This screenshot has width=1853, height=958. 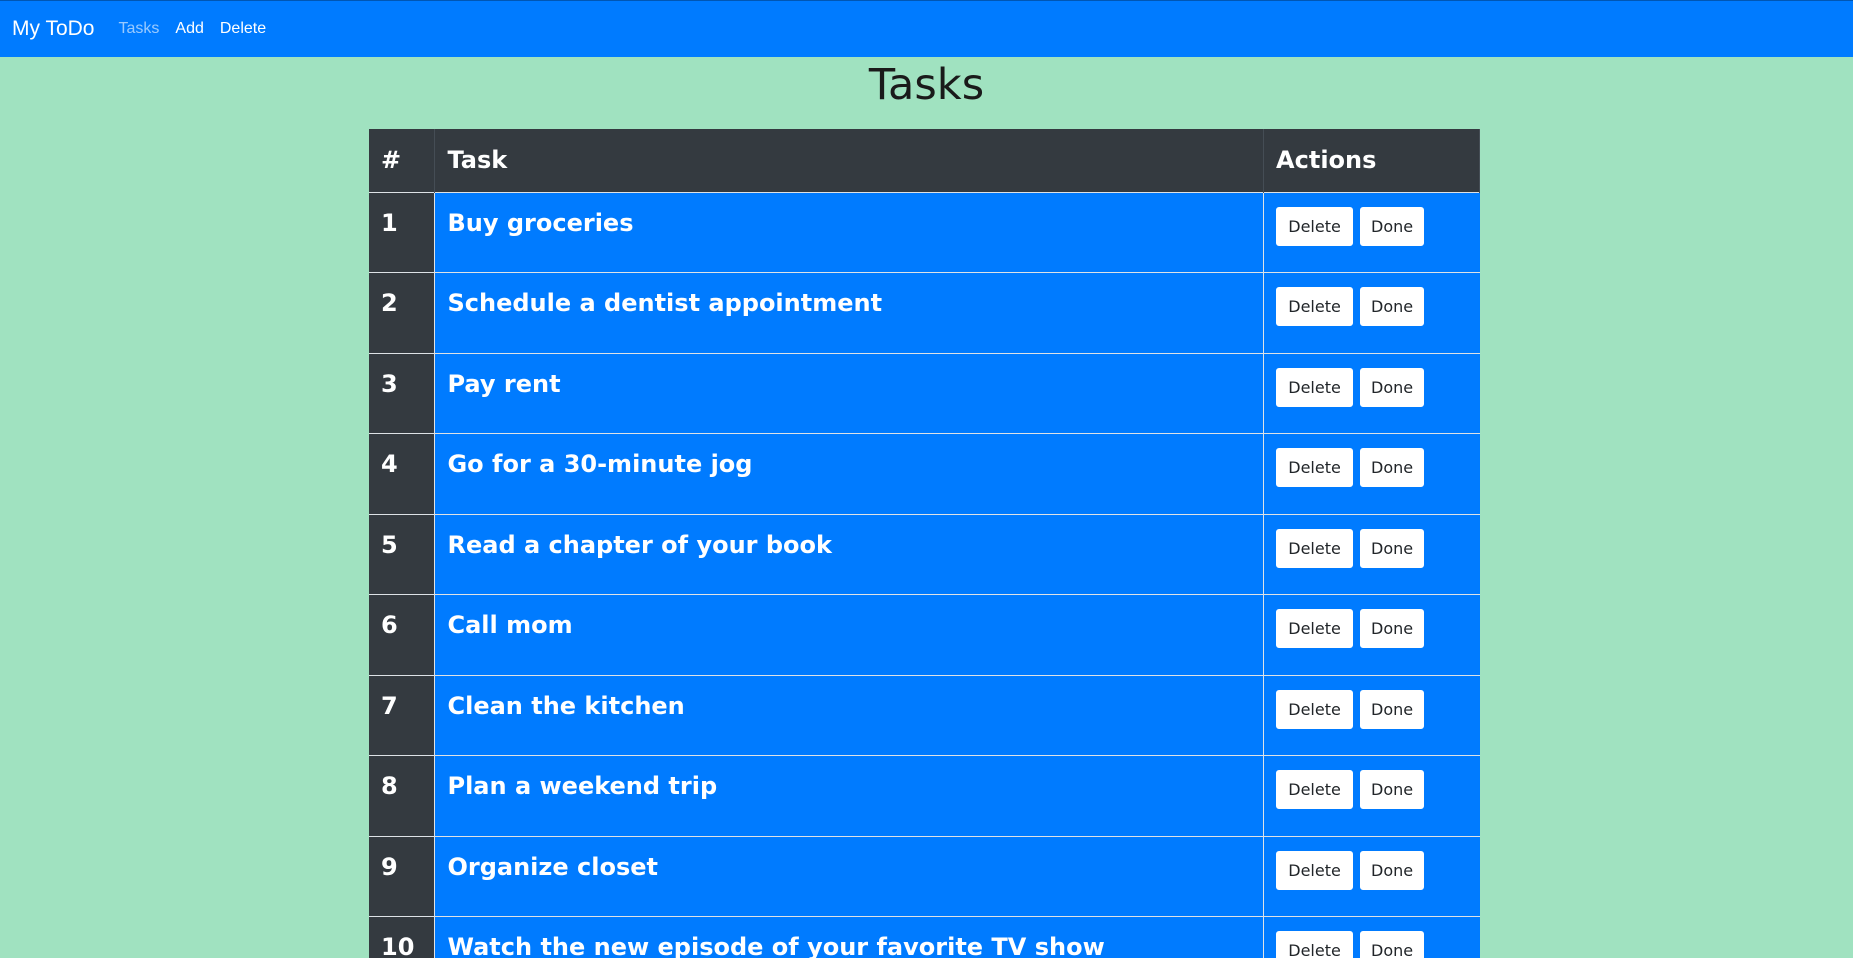 I want to click on task-number: 3, so click(x=402, y=393).